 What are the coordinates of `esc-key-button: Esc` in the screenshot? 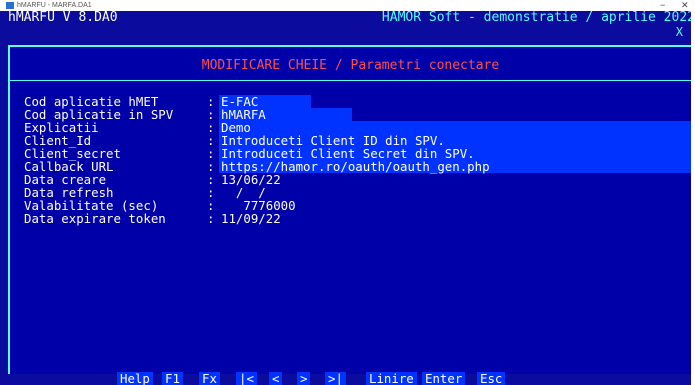 It's located at (491, 378).